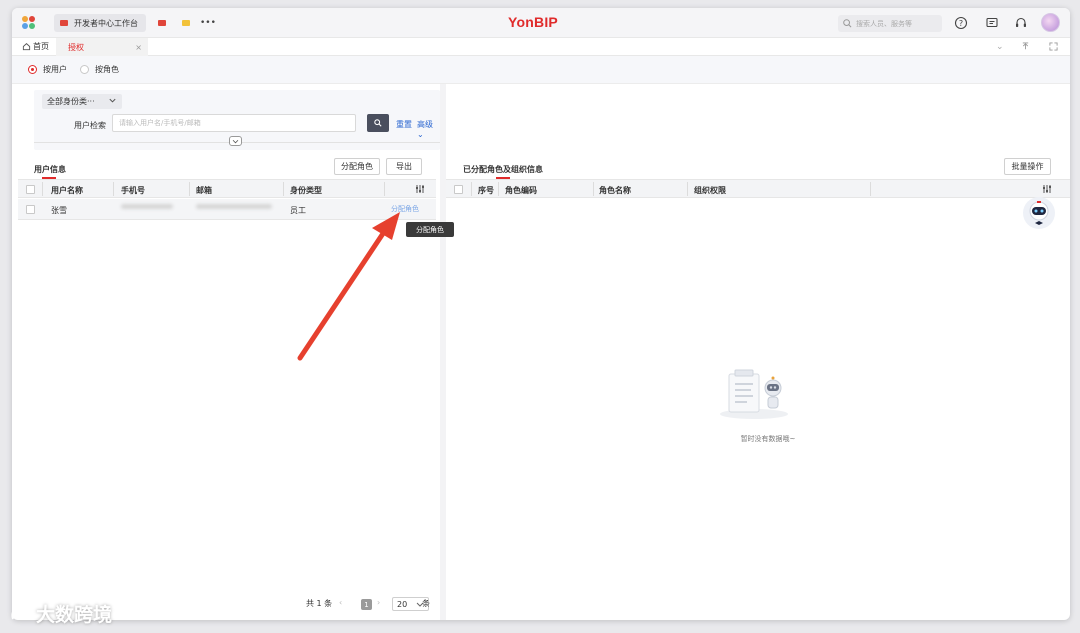  Describe the element at coordinates (74, 615) in the screenshot. I see `watermark-text: 大数跨境` at that location.